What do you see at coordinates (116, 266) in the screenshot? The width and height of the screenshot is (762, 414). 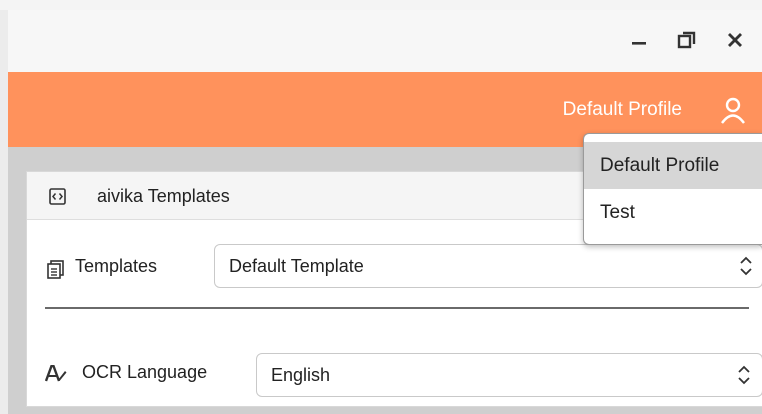 I see `templates-label: Templates` at bounding box center [116, 266].